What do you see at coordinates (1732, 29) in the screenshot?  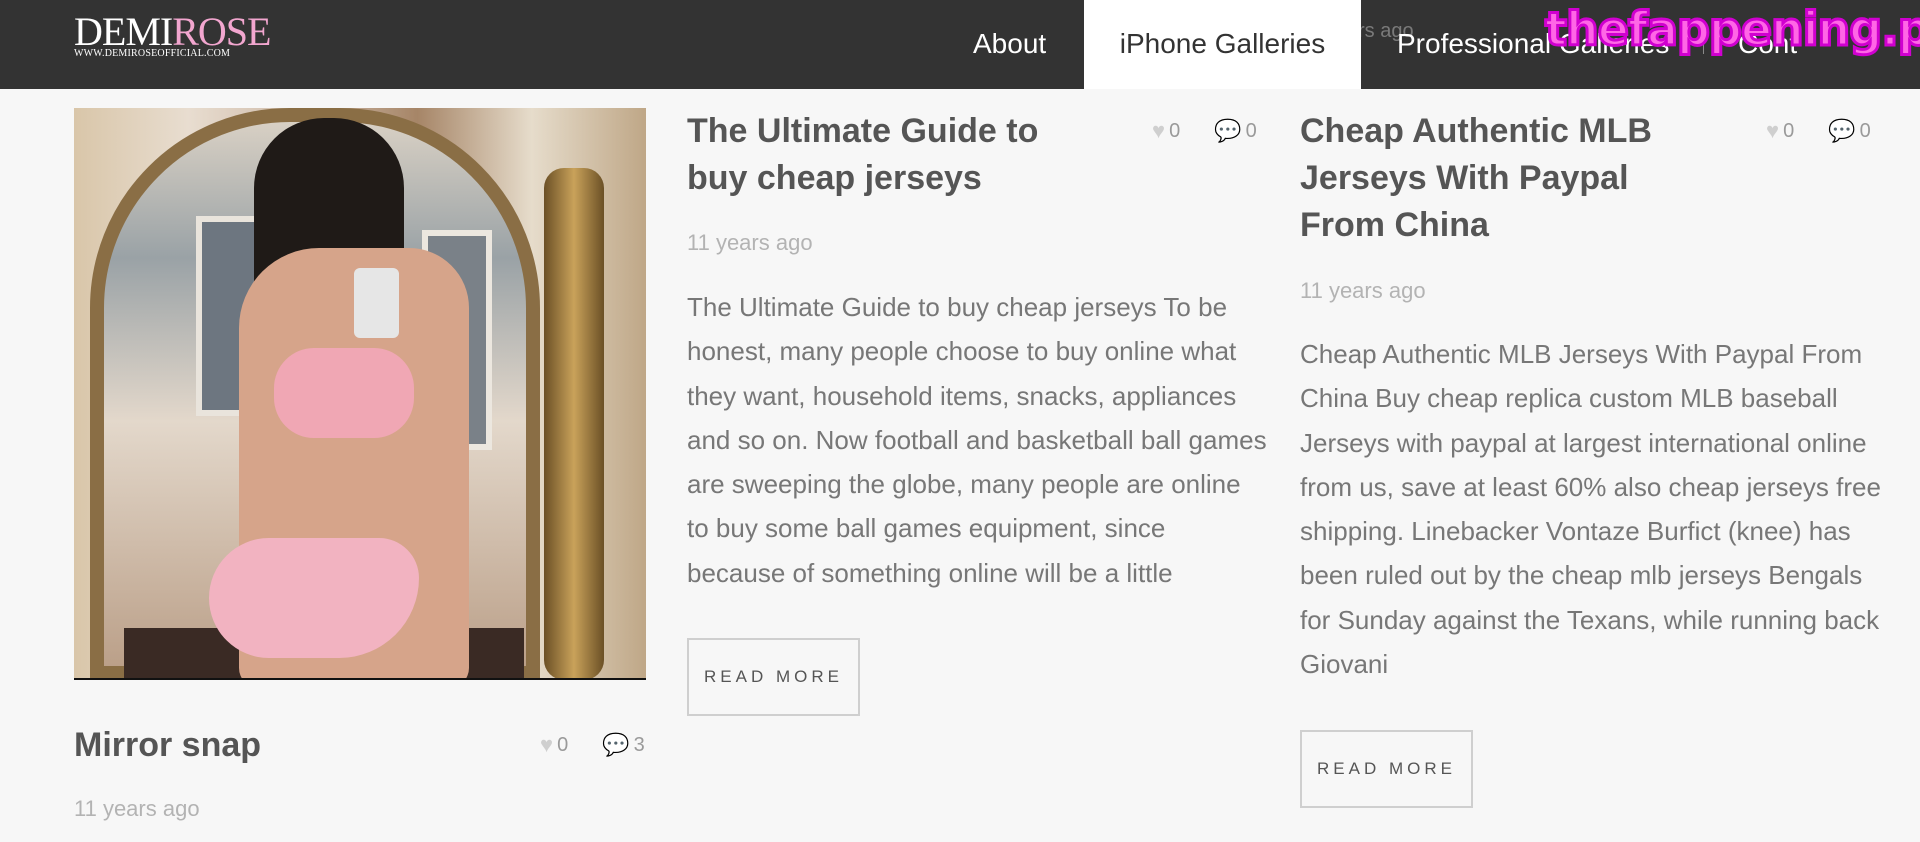 I see `watermark-overlay: thefappening.plus` at bounding box center [1732, 29].